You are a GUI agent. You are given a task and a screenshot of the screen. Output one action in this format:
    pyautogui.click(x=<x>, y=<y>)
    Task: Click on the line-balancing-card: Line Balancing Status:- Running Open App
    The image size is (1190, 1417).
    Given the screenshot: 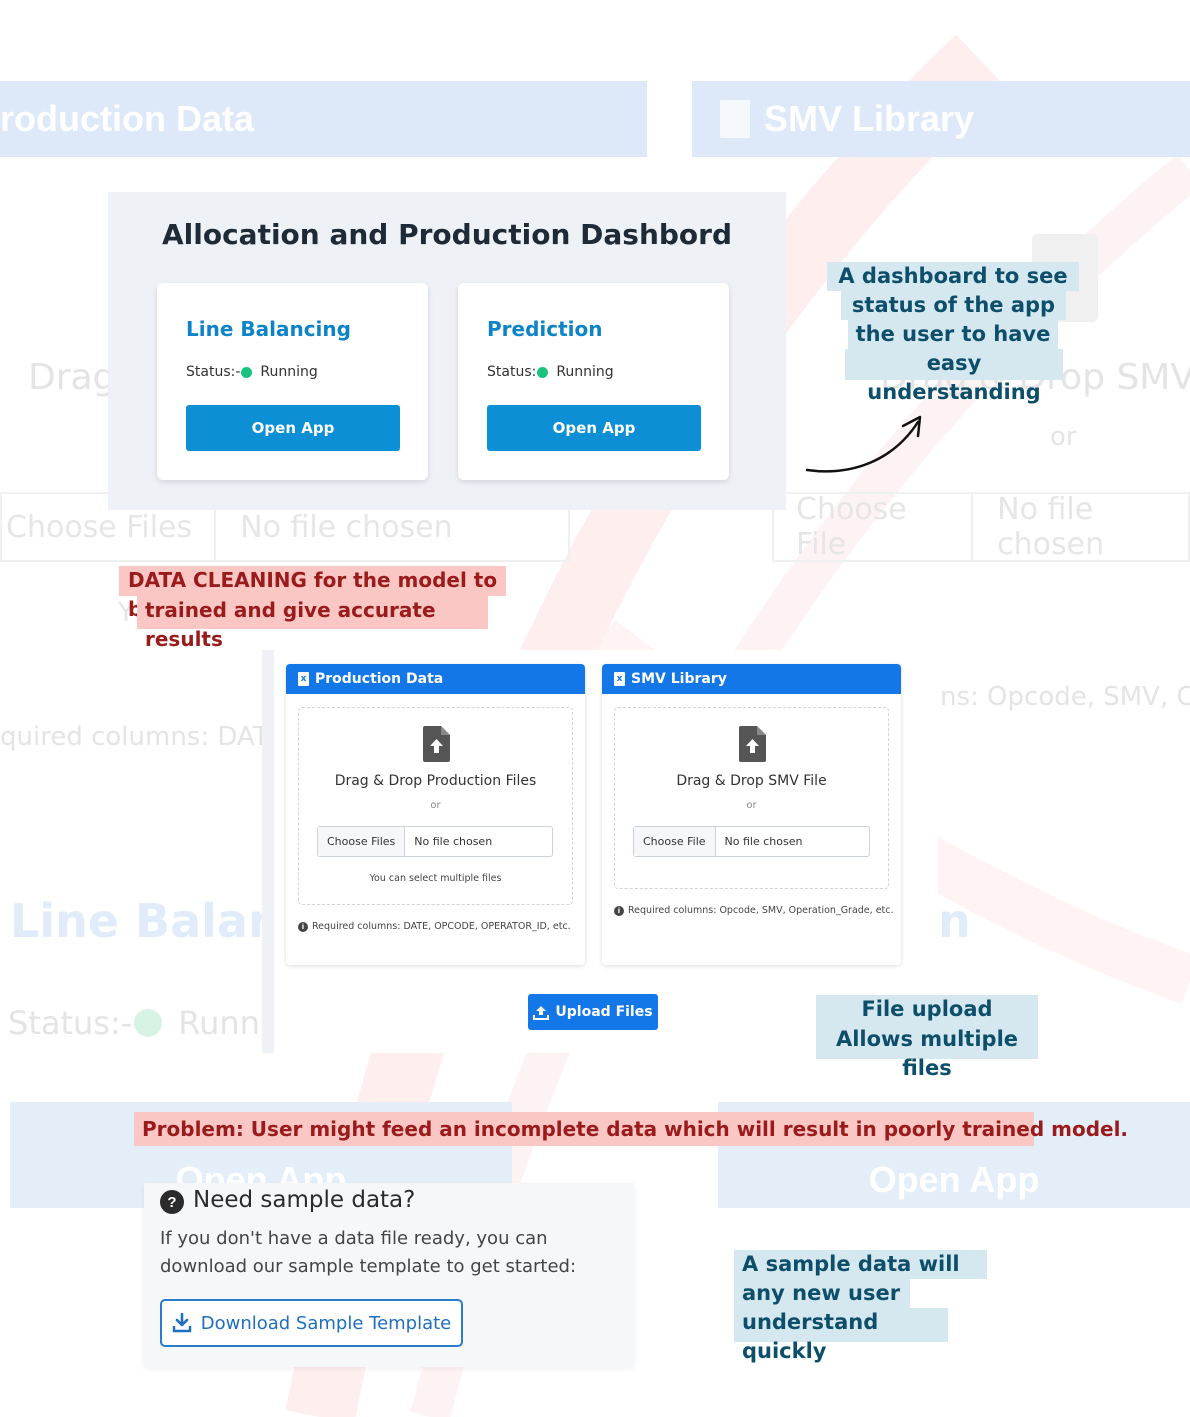 What is the action you would take?
    pyautogui.click(x=292, y=381)
    